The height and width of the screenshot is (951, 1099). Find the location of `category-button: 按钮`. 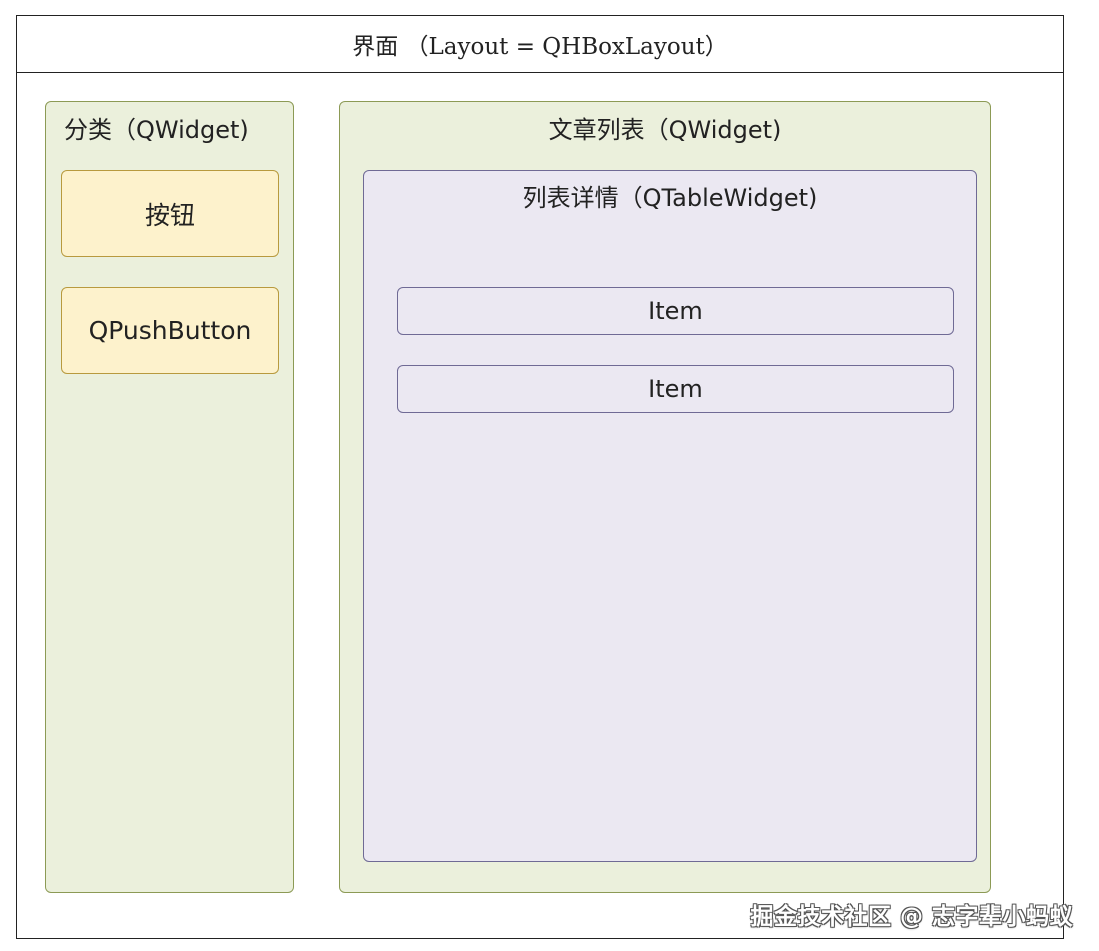

category-button: 按钮 is located at coordinates (170, 213).